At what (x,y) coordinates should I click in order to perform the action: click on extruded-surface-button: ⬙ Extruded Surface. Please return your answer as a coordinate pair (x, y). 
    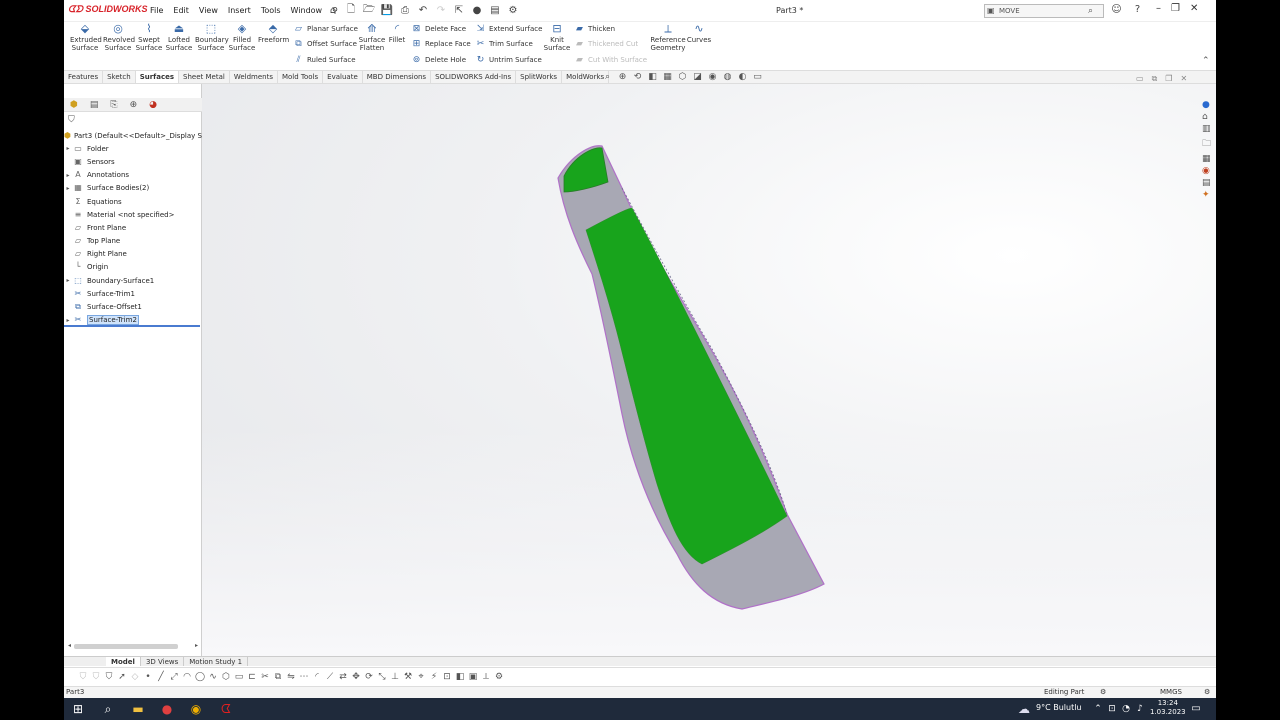
    Looking at the image, I should click on (86, 38).